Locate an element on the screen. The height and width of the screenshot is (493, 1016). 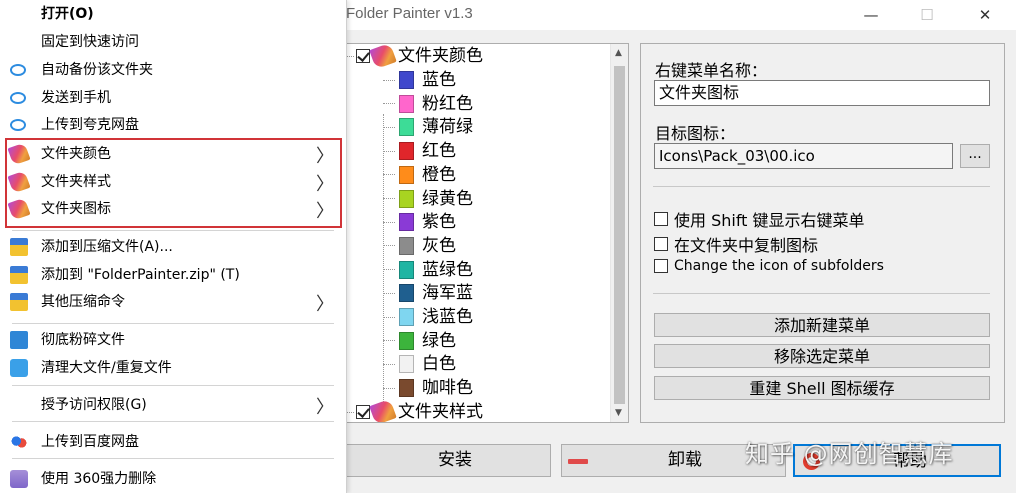
tree-scrollbar: ▲ ▼ is located at coordinates (619, 233).